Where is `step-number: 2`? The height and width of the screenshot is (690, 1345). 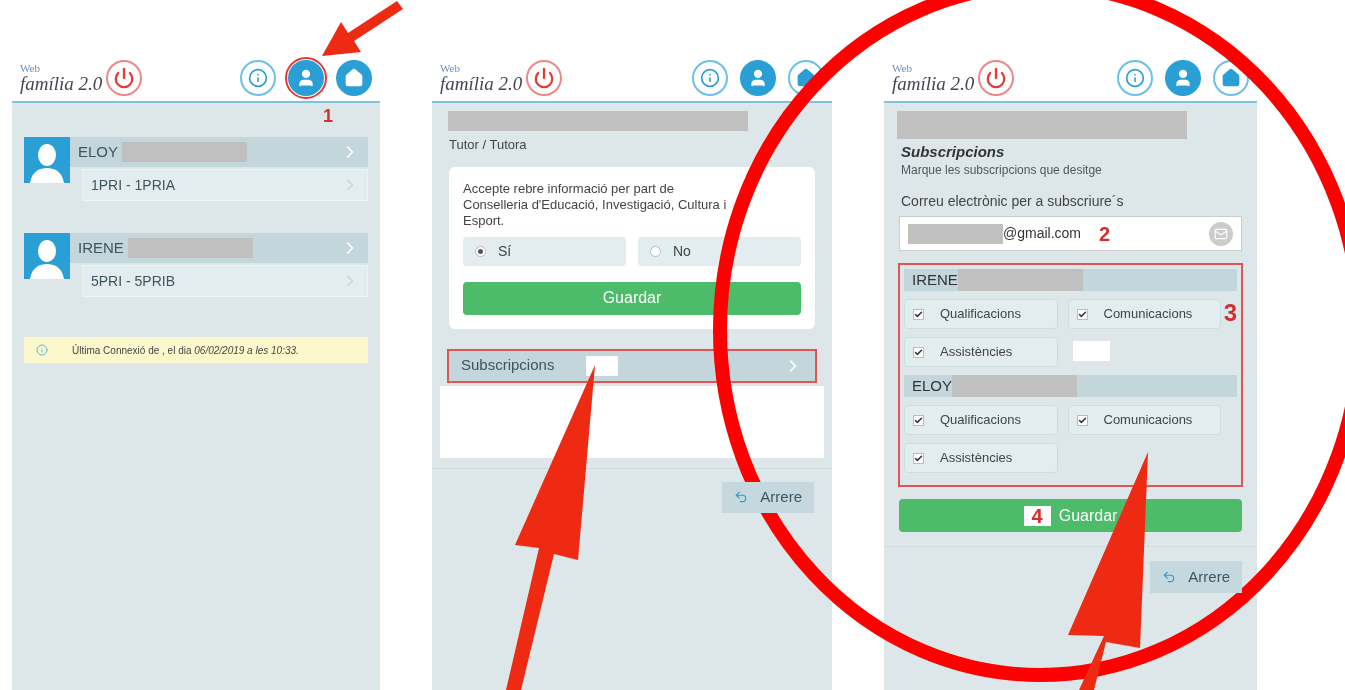
step-number: 2 is located at coordinates (1105, 234).